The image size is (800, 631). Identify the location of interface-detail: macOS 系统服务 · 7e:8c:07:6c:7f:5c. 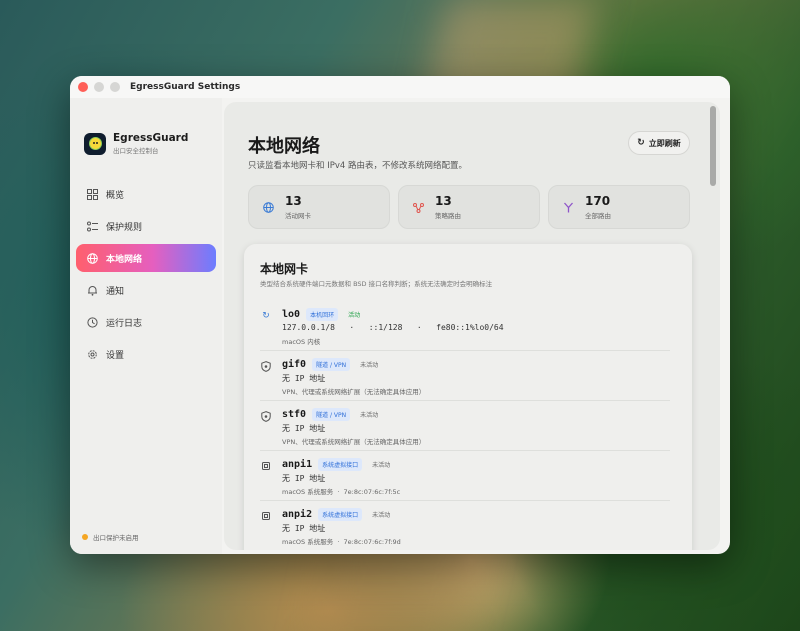
(341, 492).